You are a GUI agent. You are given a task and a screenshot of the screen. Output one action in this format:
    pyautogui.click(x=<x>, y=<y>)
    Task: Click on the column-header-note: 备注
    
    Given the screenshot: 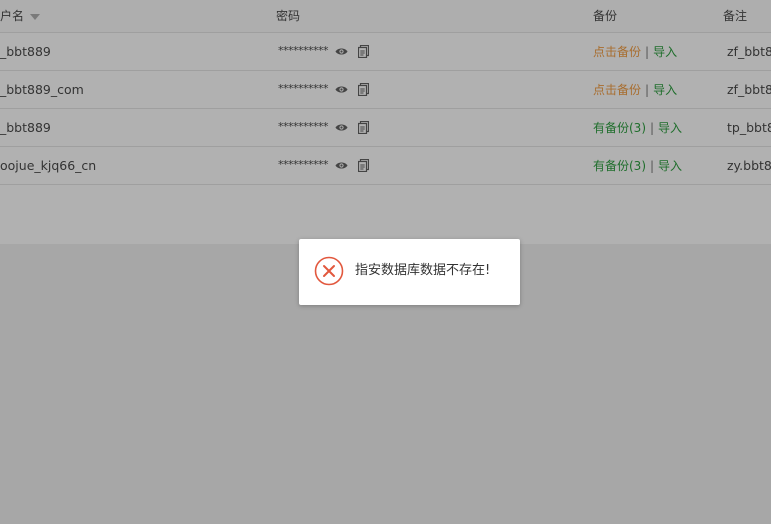 What is the action you would take?
    pyautogui.click(x=735, y=16)
    